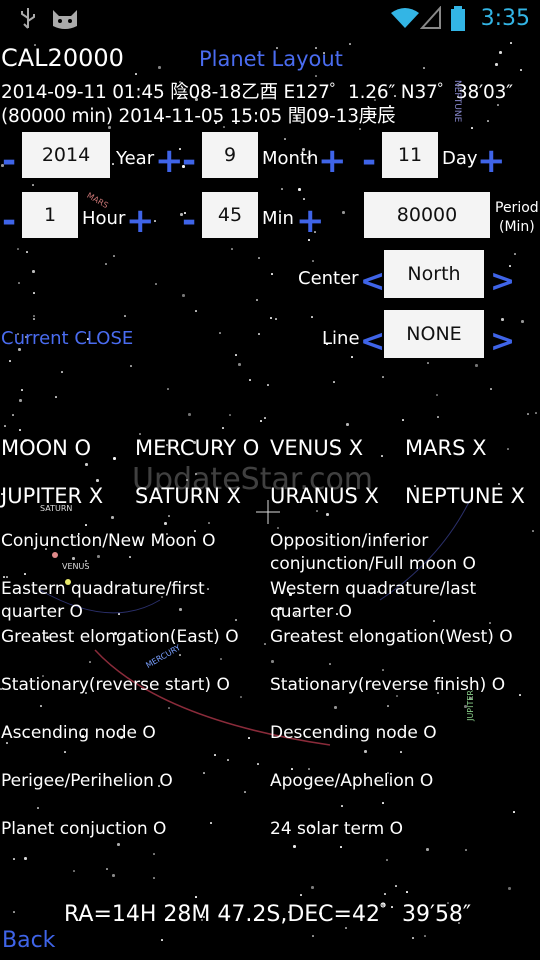 The image size is (540, 960). What do you see at coordinates (135, 158) in the screenshot?
I see `year-label: Year` at bounding box center [135, 158].